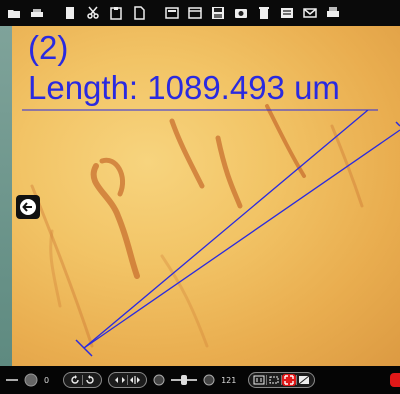  Describe the element at coordinates (159, 380) in the screenshot. I see `zoom-out-knob` at that location.